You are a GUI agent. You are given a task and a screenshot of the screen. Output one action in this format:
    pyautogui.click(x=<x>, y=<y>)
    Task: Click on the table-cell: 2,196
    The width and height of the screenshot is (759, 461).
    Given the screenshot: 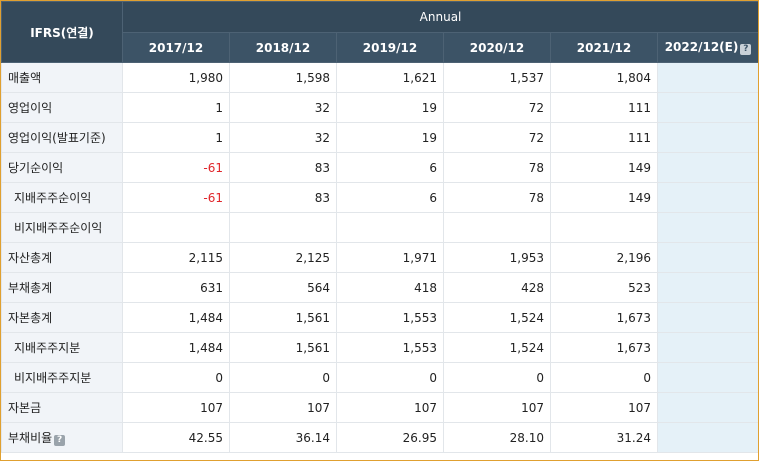 What is the action you would take?
    pyautogui.click(x=604, y=257)
    